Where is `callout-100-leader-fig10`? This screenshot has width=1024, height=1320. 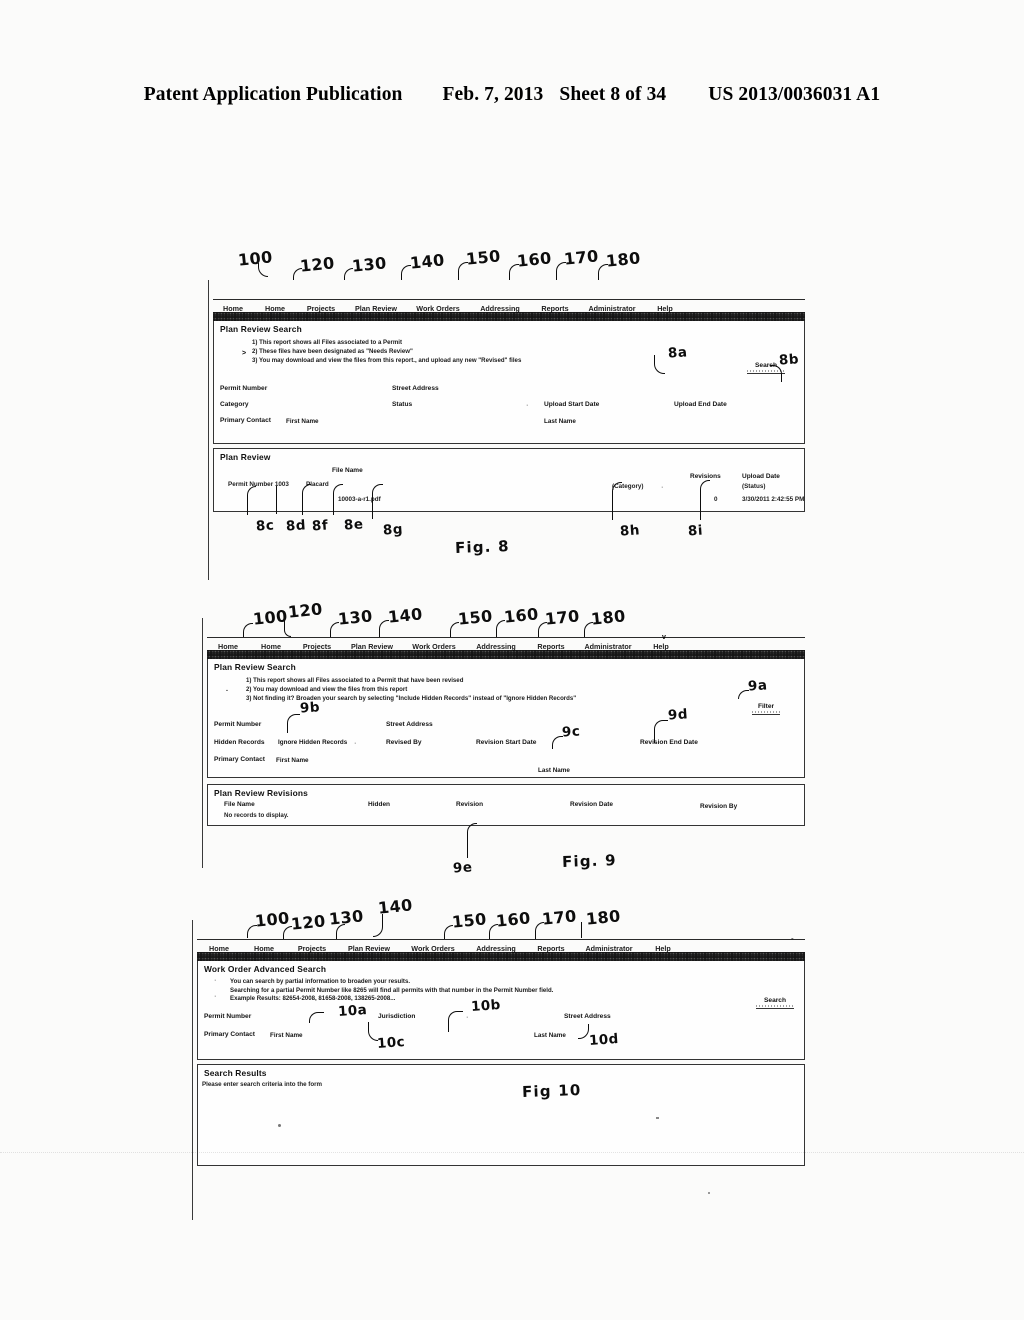 callout-100-leader-fig10 is located at coordinates (252, 931).